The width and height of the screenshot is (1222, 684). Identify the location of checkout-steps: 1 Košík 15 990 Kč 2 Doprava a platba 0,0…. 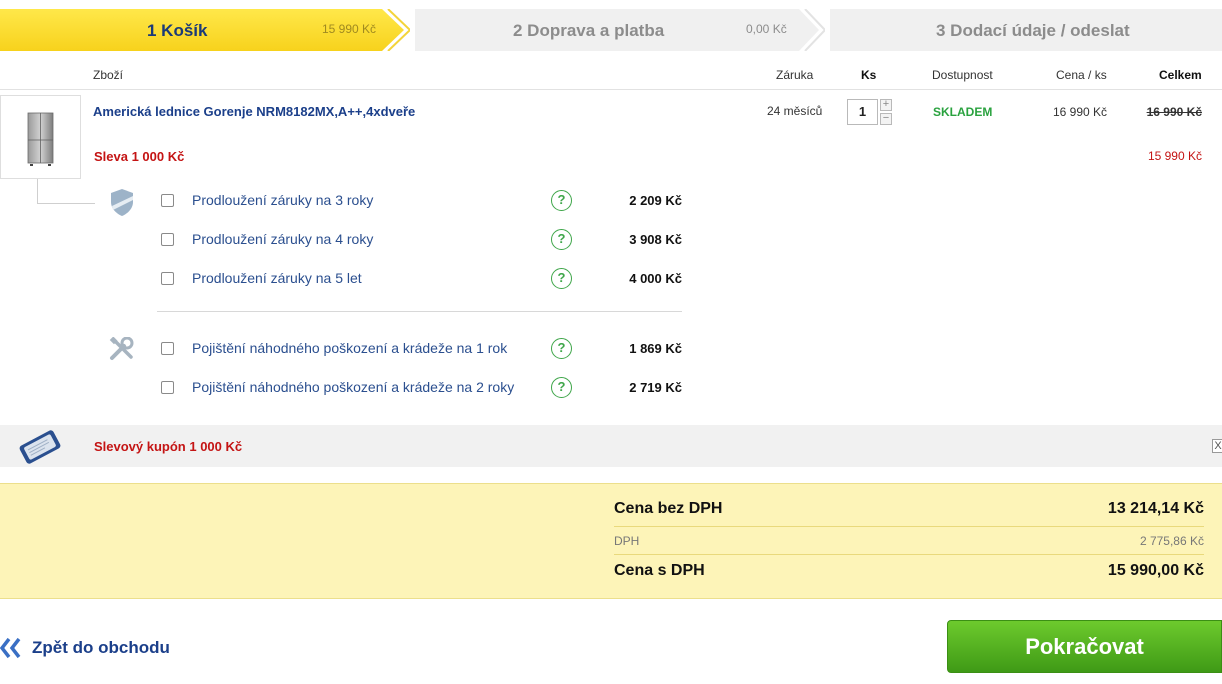
(611, 30).